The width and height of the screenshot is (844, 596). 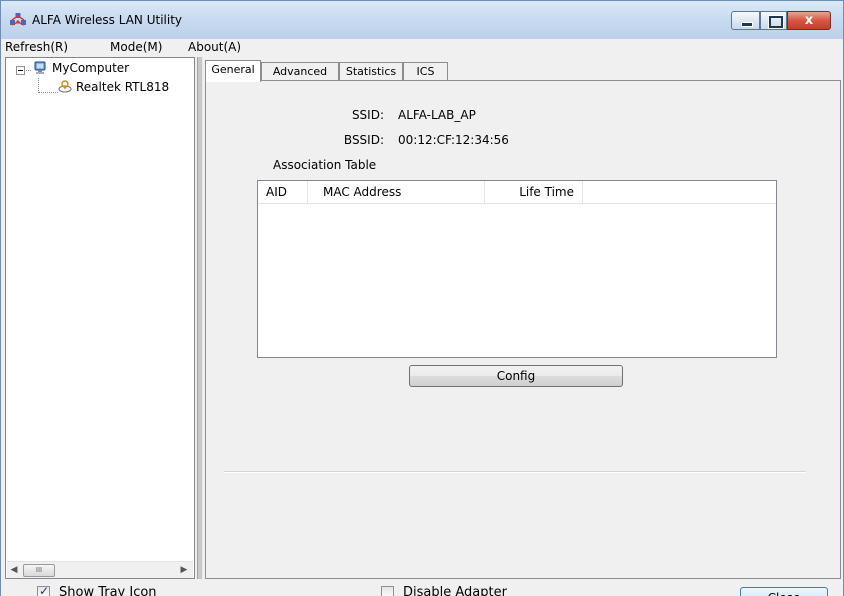 What do you see at coordinates (14, 570) in the screenshot?
I see `scroll-left-icon: ◀` at bounding box center [14, 570].